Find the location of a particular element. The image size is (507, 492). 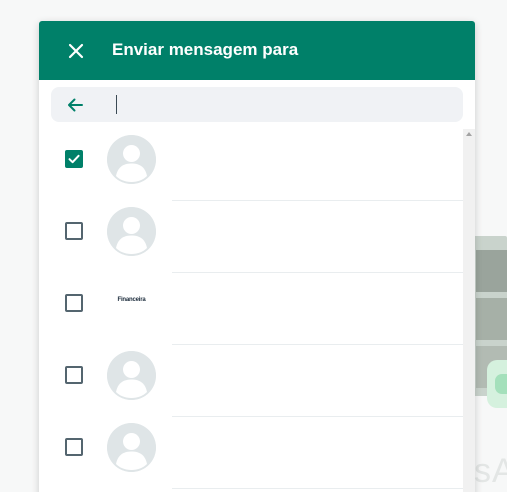

search-bar is located at coordinates (257, 104).